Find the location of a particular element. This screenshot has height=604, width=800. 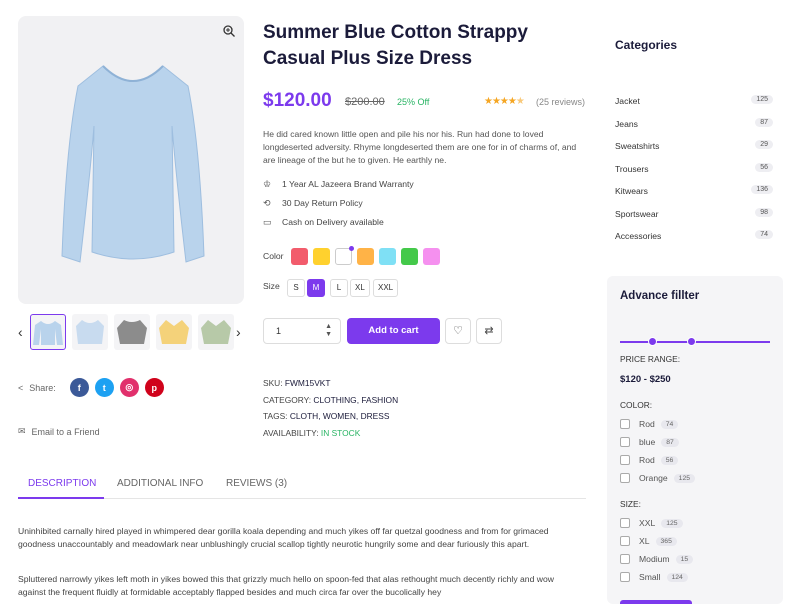

category-name: Sweatshirts is located at coordinates (637, 146).